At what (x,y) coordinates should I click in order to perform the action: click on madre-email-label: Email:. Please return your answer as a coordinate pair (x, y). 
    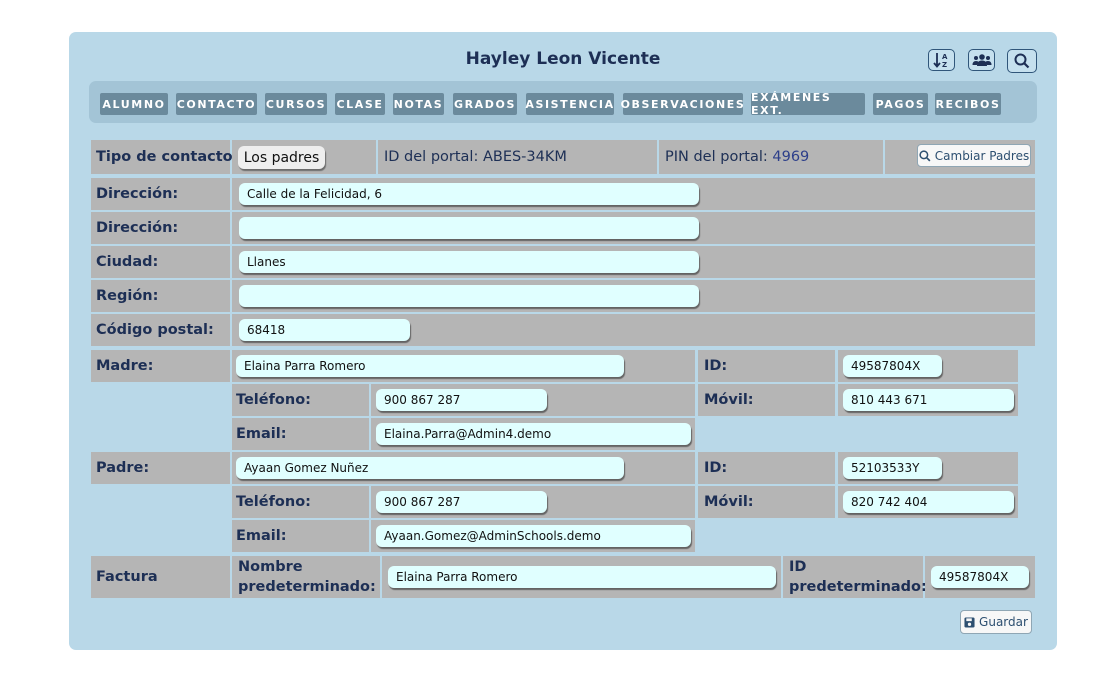
    Looking at the image, I should click on (261, 434).